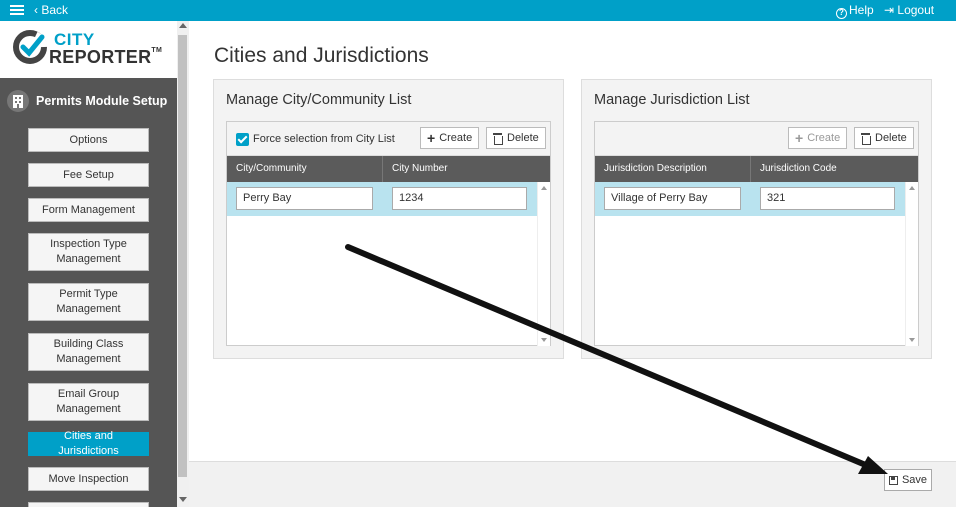  What do you see at coordinates (756, 139) in the screenshot?
I see `jurisdiction-grid-toolbar: + Create Delete` at bounding box center [756, 139].